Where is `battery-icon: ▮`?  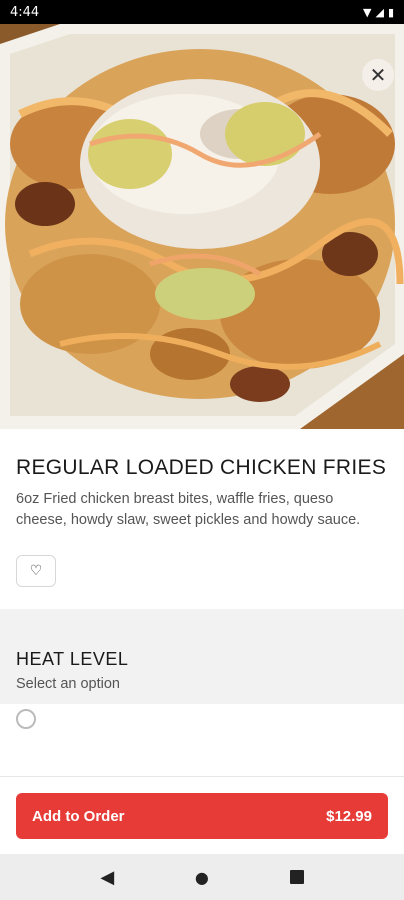 battery-icon: ▮ is located at coordinates (390, 12).